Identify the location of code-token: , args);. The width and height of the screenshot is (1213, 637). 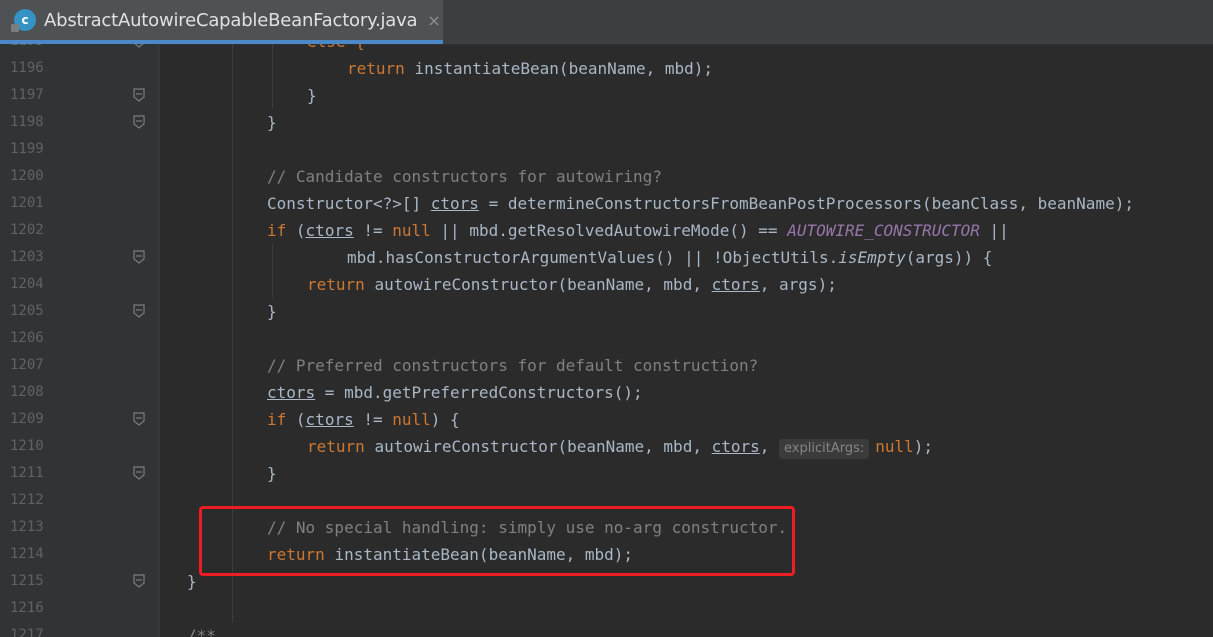
(798, 284).